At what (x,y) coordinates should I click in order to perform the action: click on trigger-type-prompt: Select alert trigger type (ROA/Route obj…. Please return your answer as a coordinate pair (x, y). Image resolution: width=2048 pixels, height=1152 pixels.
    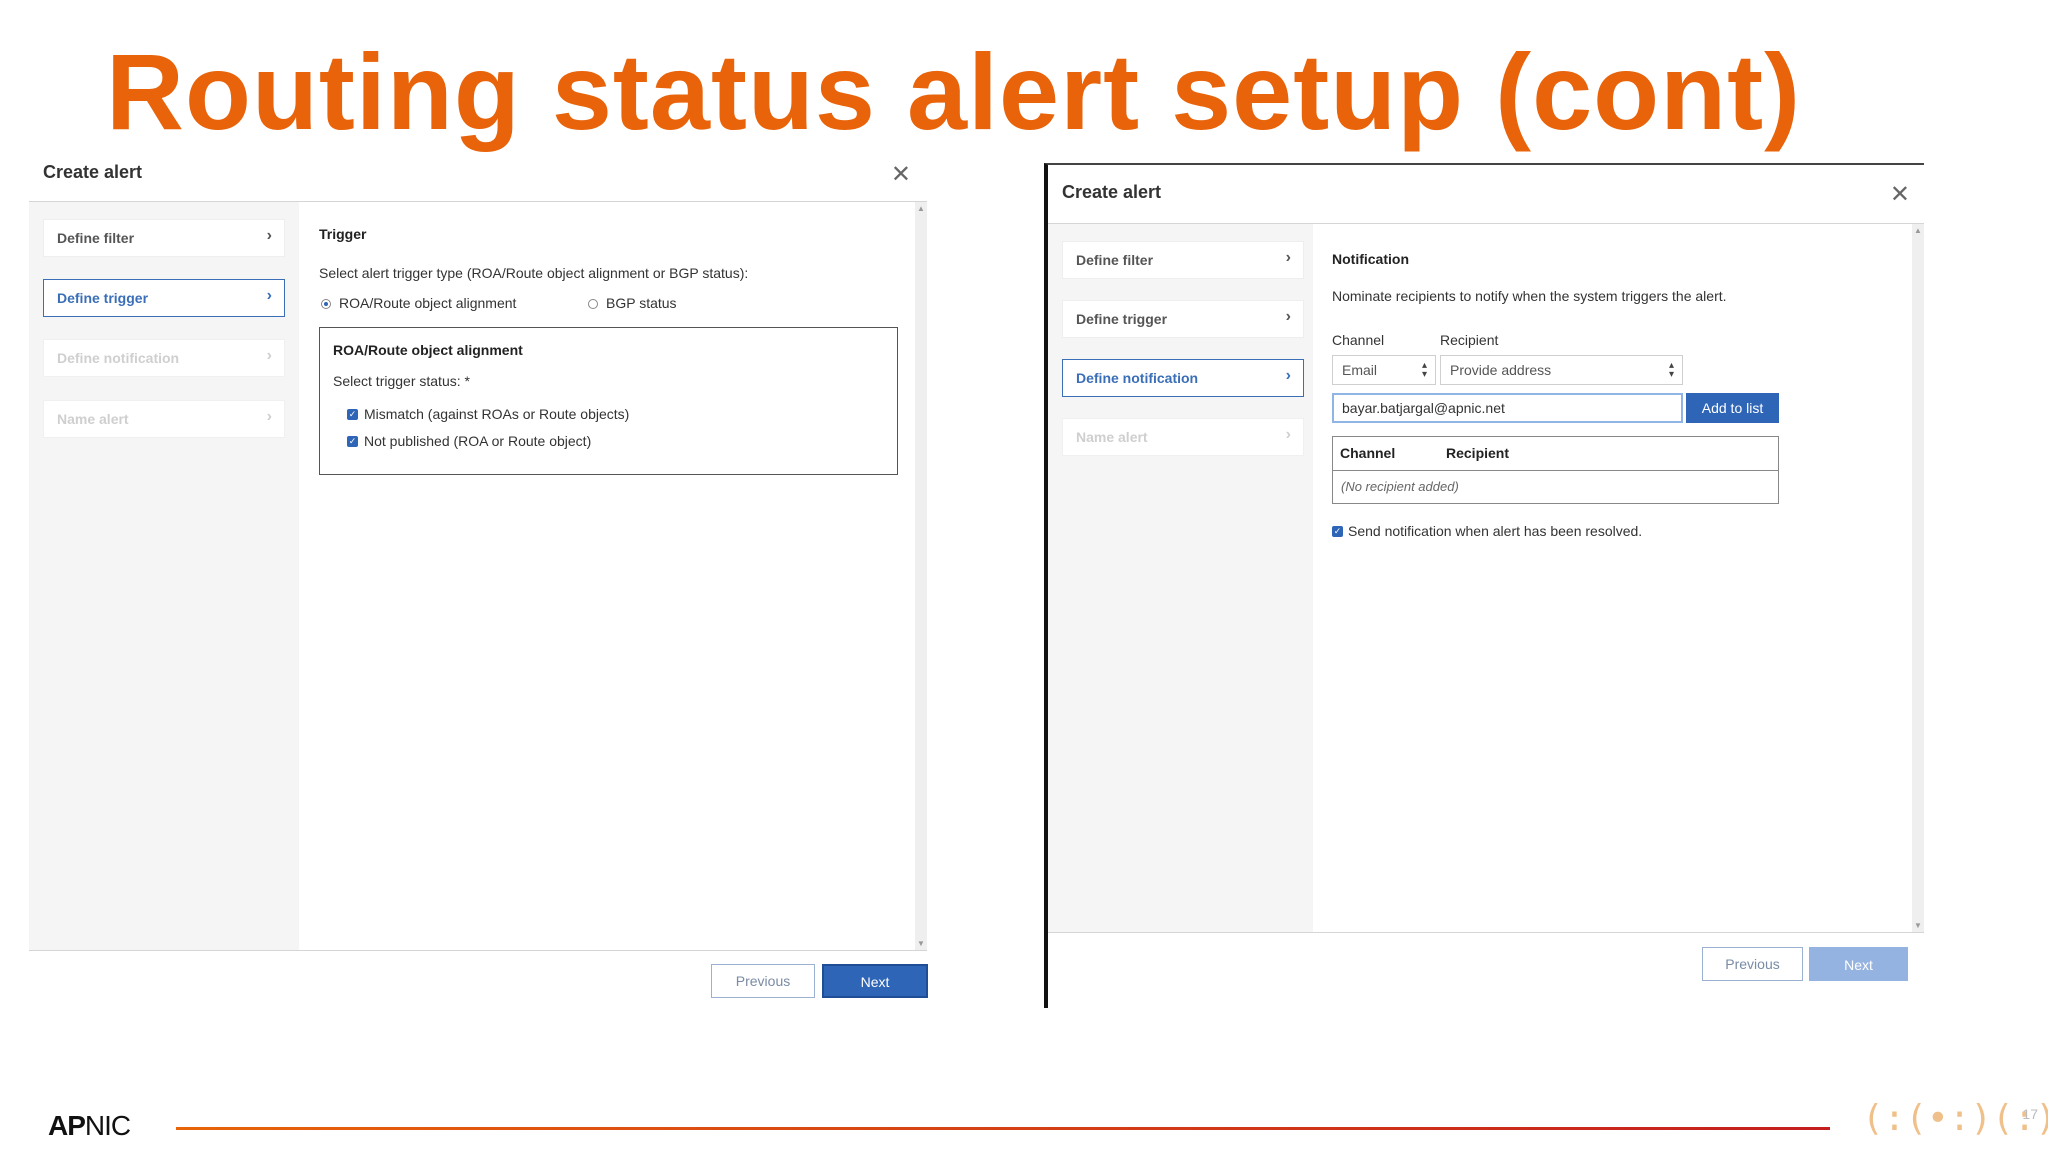
    Looking at the image, I should click on (534, 273).